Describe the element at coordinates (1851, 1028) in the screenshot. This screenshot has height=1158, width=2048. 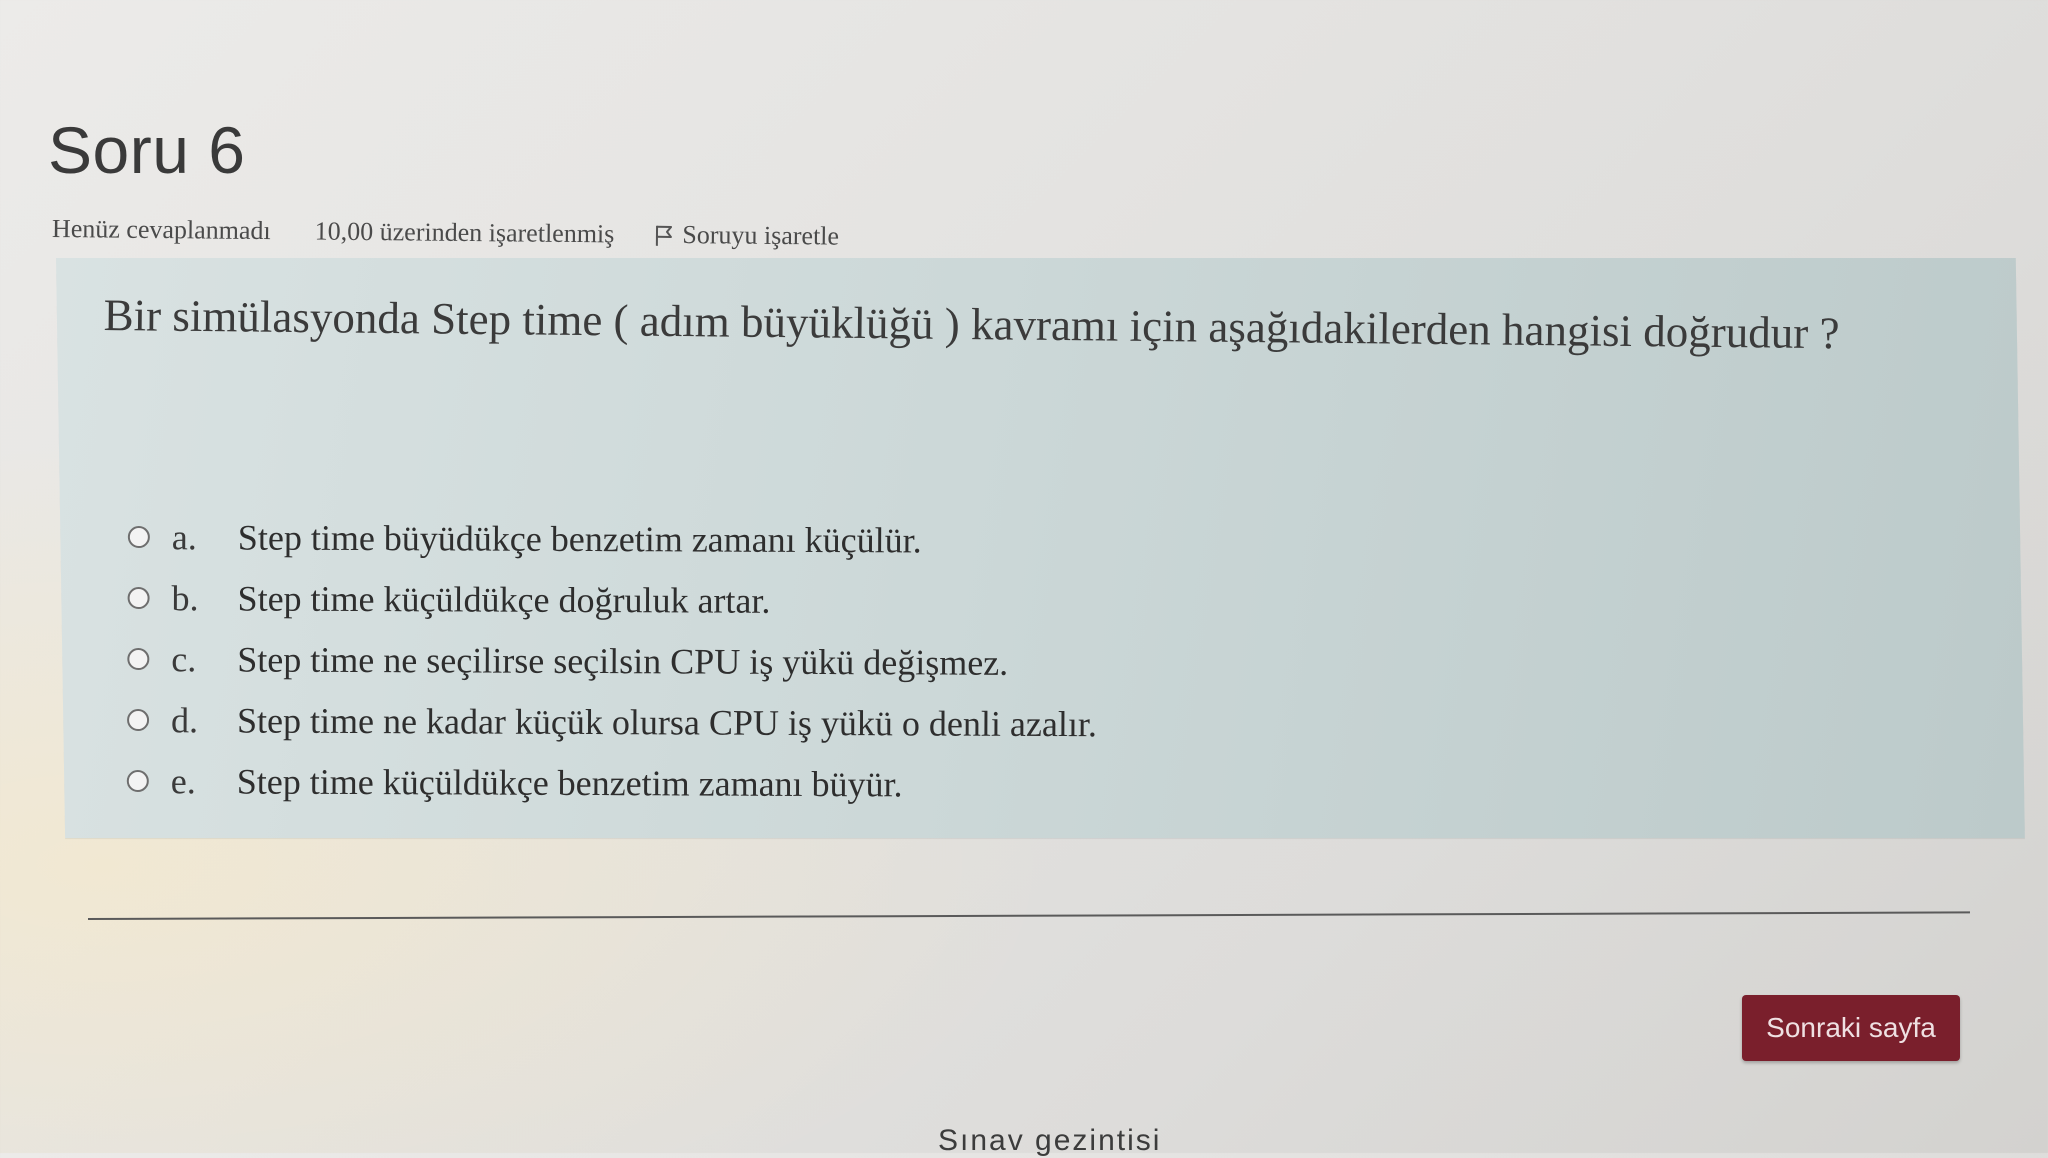
I see `next-page-button: Sonraki sayfa` at that location.